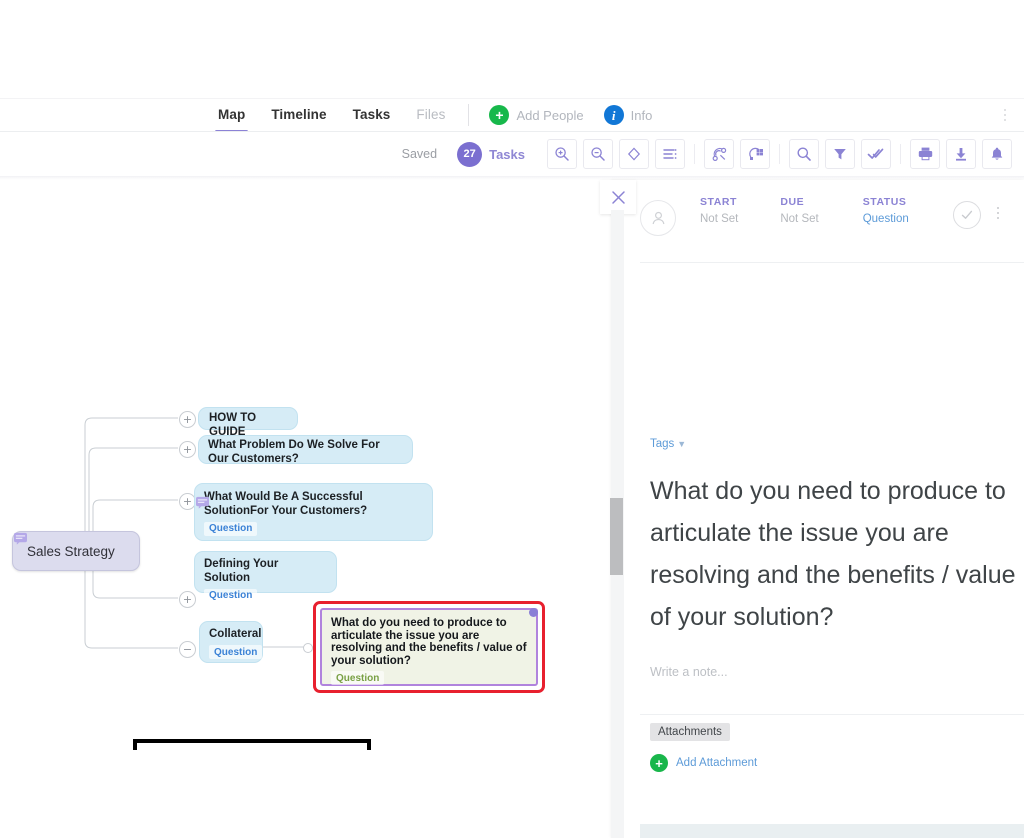 This screenshot has height=838, width=1024. I want to click on zoom-in-icon, so click(562, 154).